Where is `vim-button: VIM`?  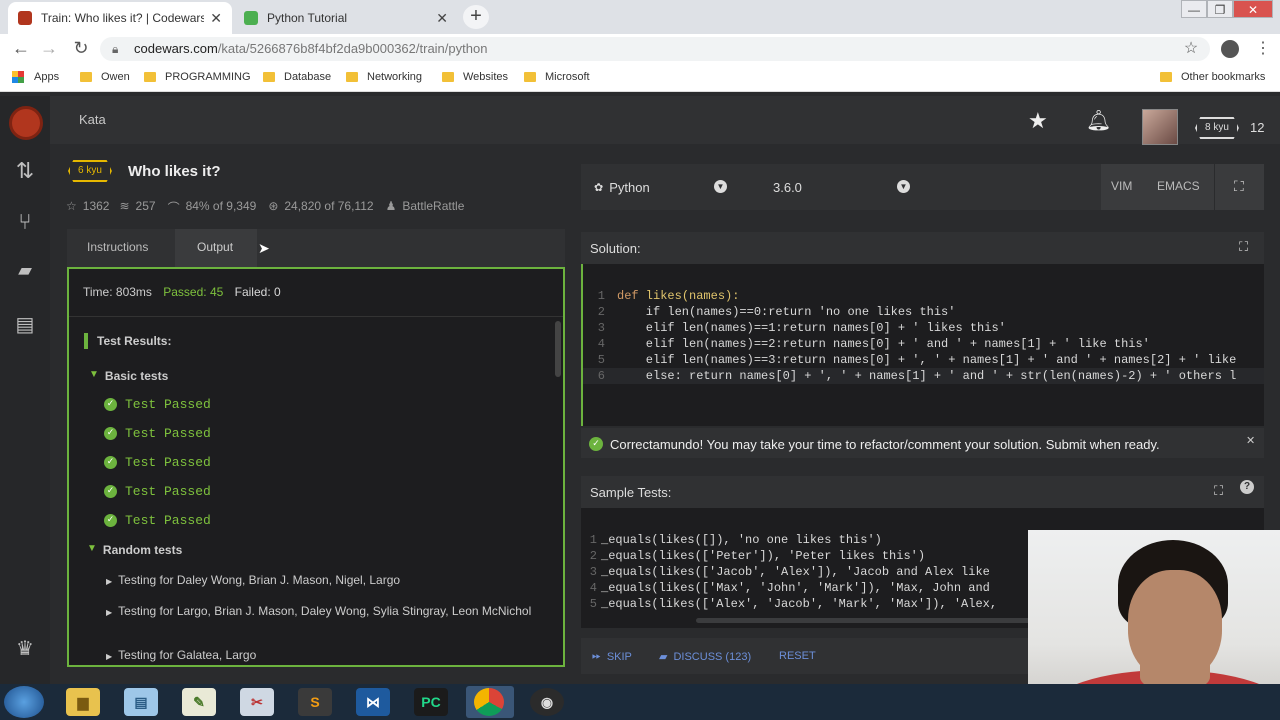
vim-button: VIM is located at coordinates (1121, 186).